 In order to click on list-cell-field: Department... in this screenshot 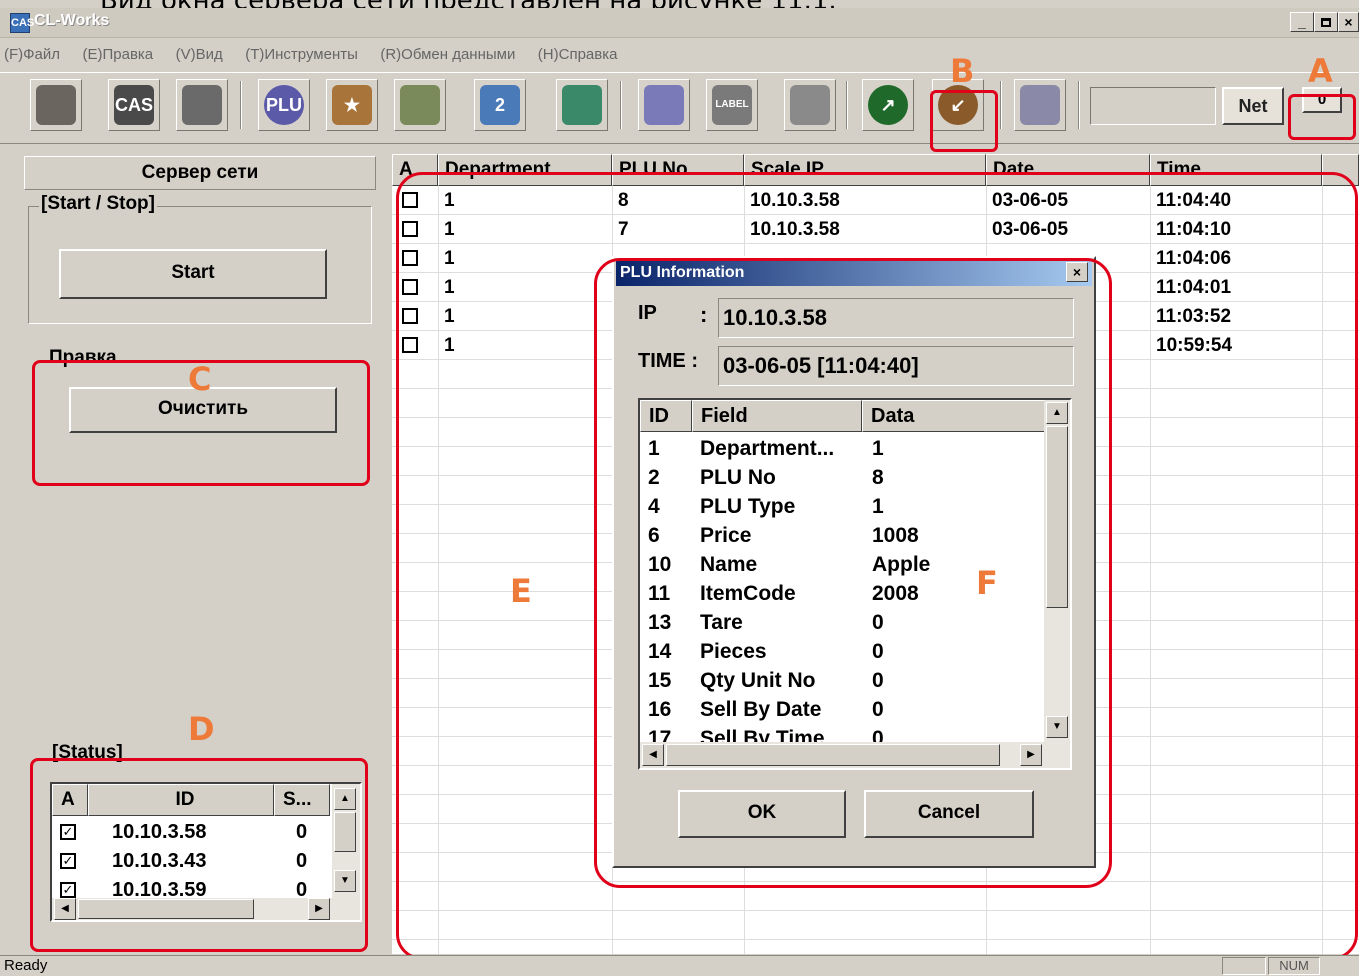, I will do `click(767, 448)`.